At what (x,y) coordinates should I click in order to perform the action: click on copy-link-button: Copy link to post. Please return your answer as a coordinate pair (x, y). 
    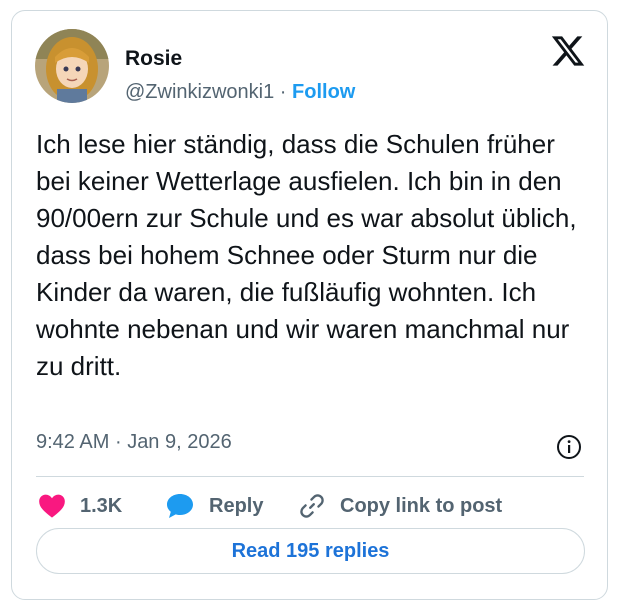
    Looking at the image, I should click on (400, 506).